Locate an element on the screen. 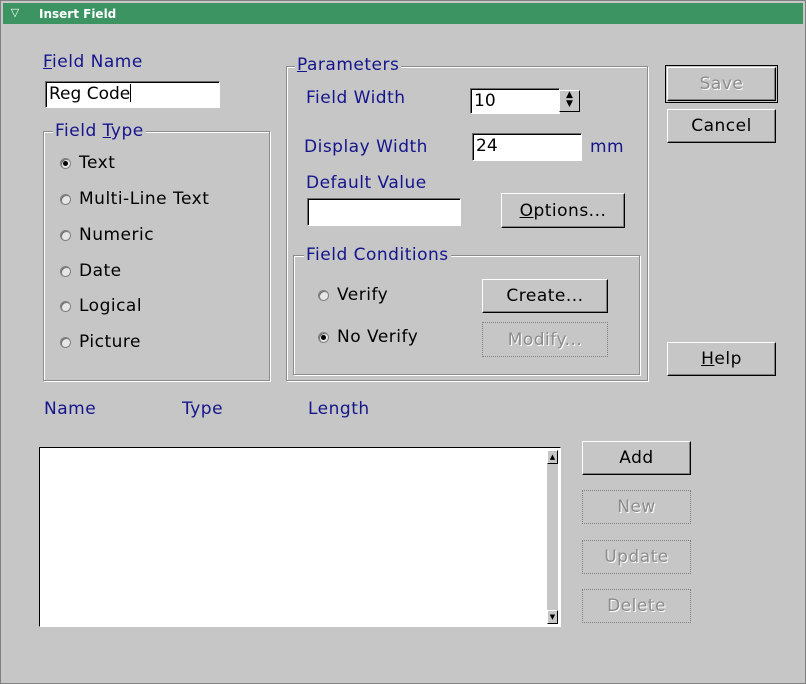 The width and height of the screenshot is (806, 684). field-name-label: Field Name is located at coordinates (93, 62).